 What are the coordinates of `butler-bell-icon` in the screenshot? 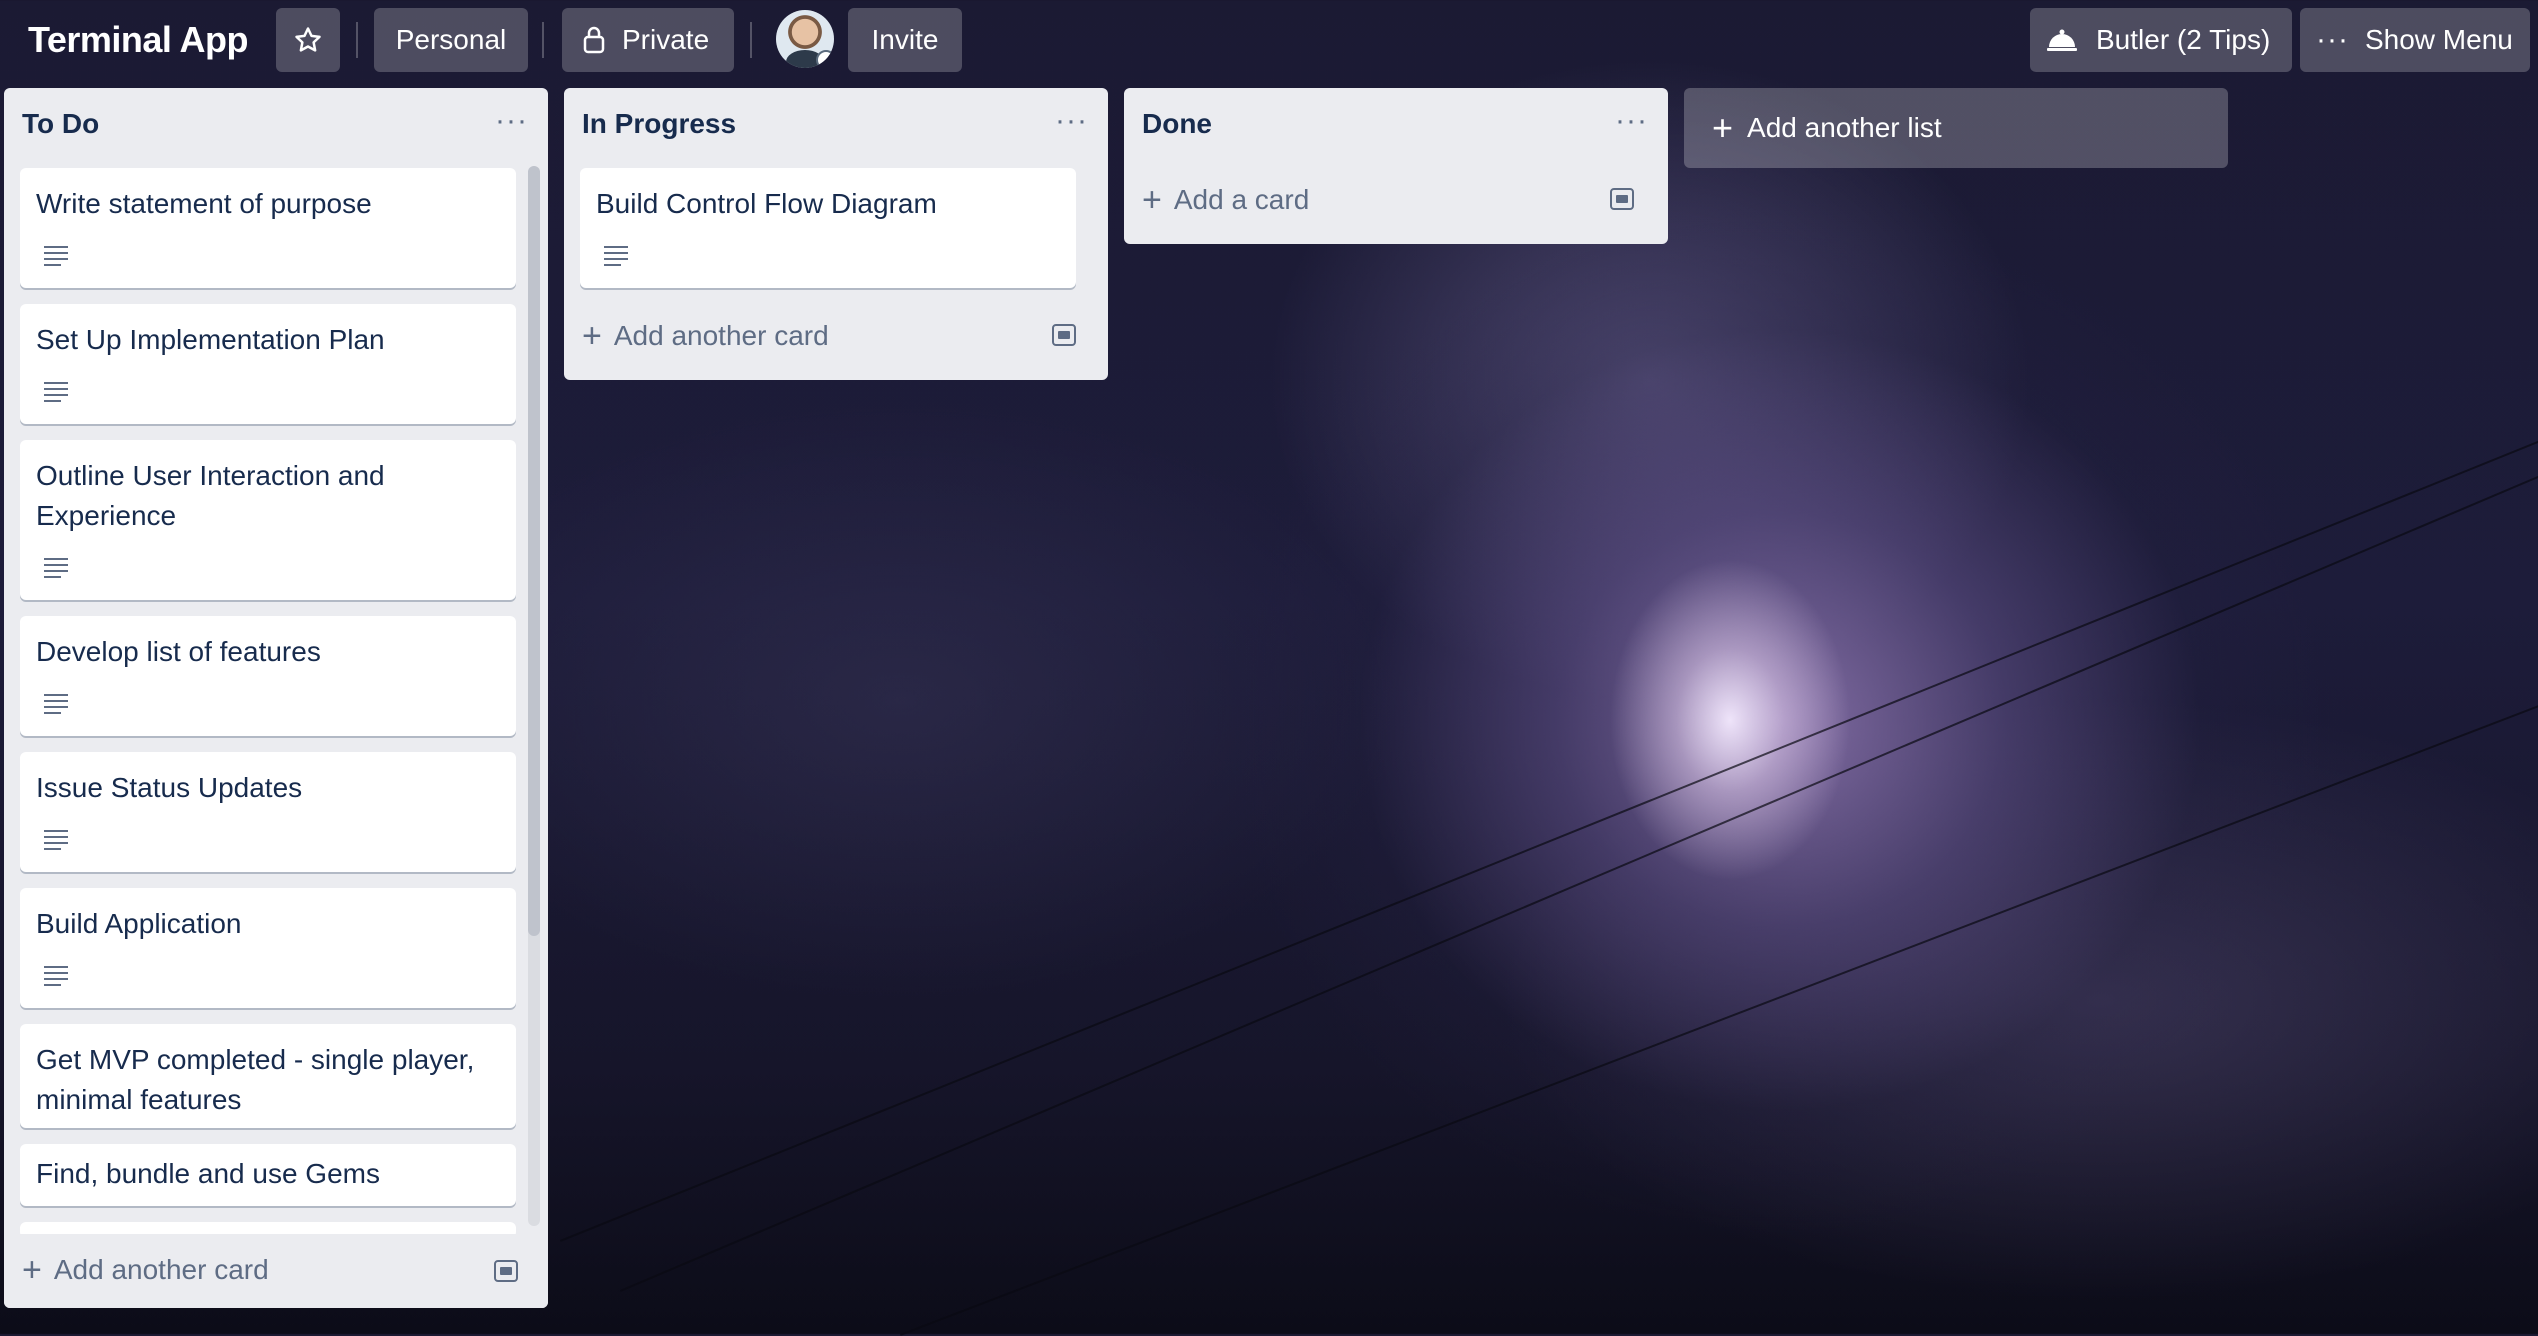 It's located at (2062, 40).